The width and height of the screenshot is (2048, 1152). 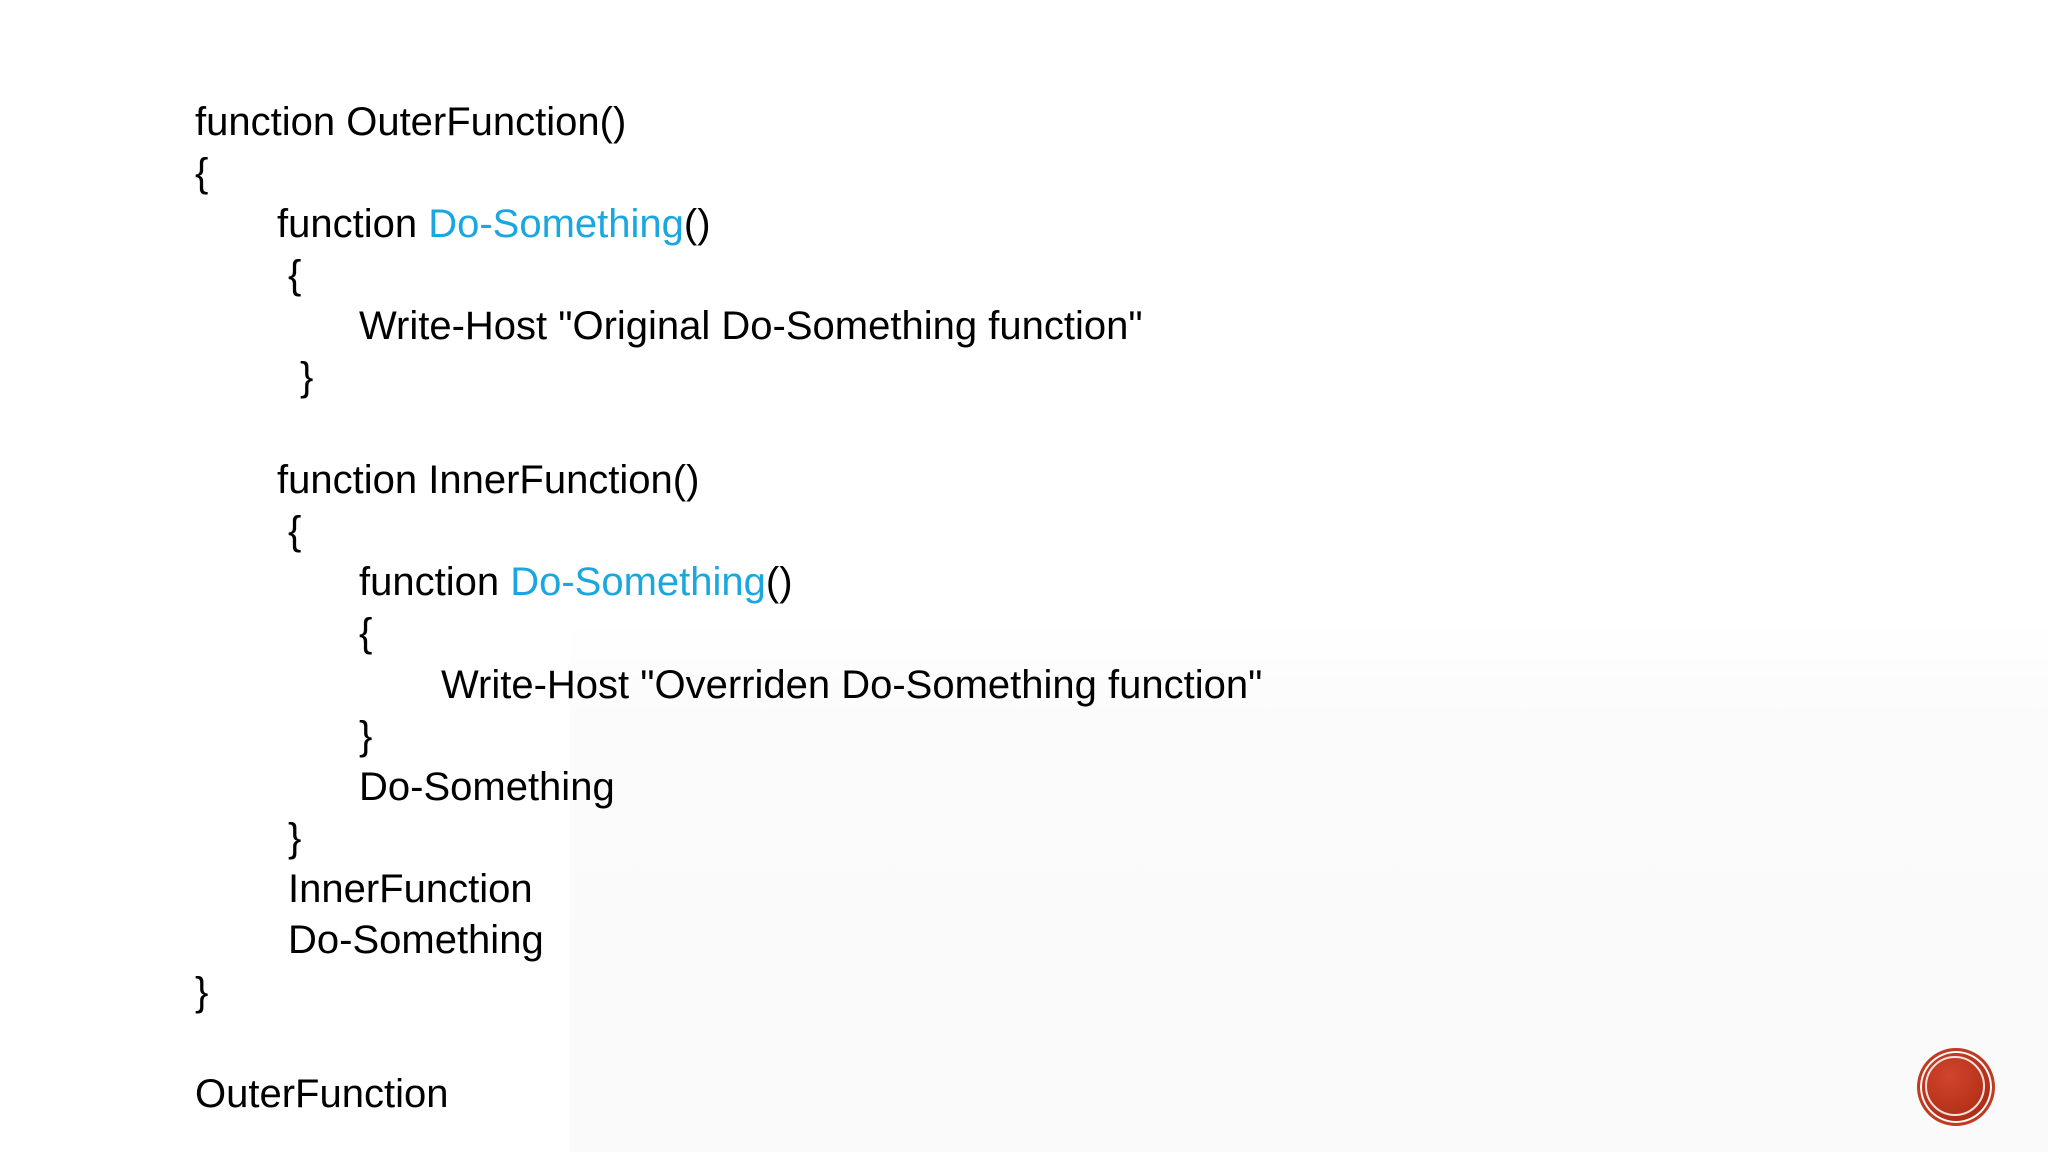 I want to click on code-line: InnerFunction, so click(x=410, y=889).